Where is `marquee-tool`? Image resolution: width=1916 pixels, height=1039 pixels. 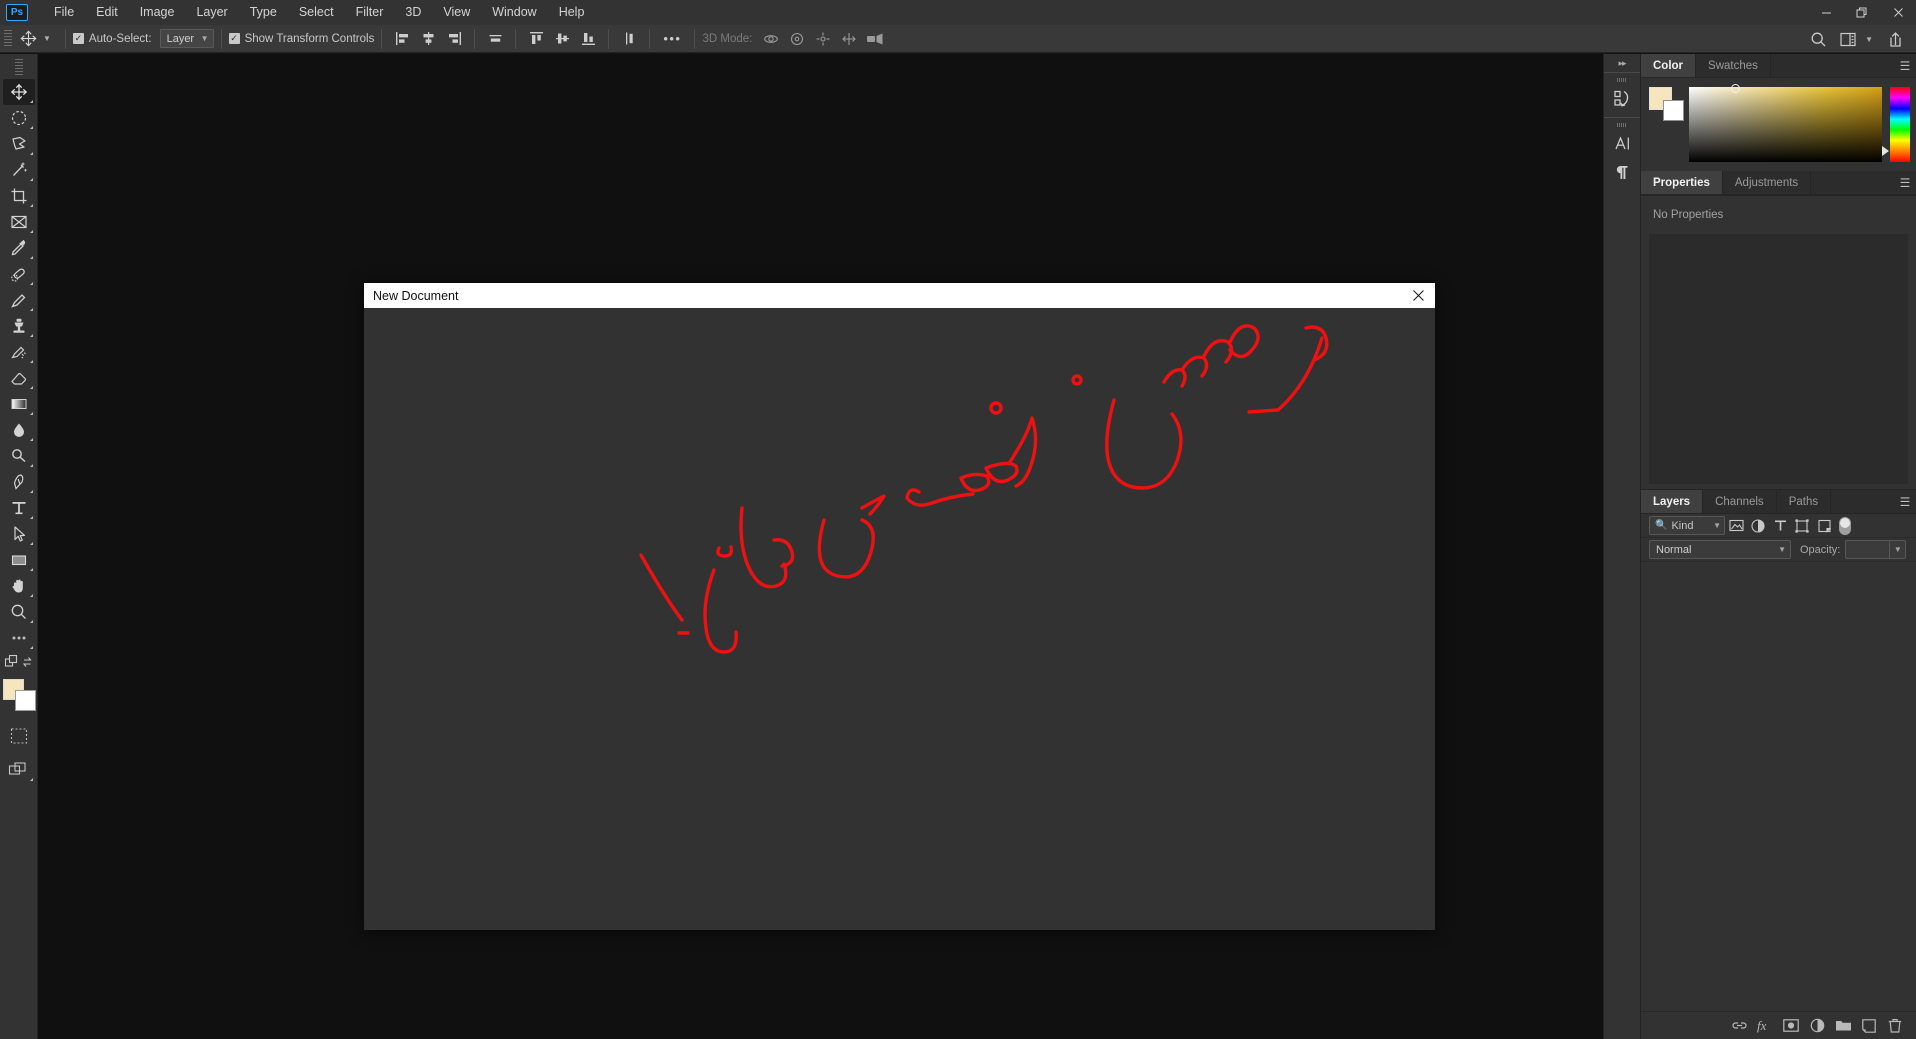 marquee-tool is located at coordinates (19, 118).